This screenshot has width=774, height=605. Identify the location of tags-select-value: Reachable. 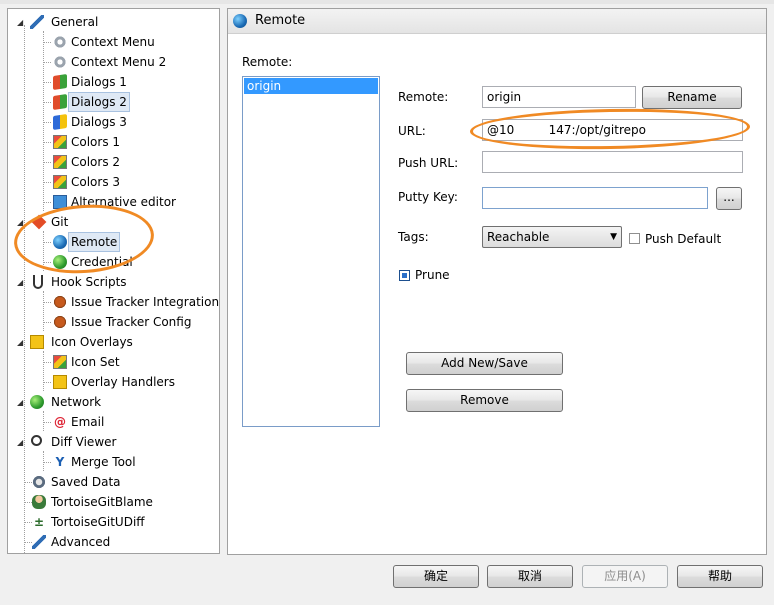
(518, 237).